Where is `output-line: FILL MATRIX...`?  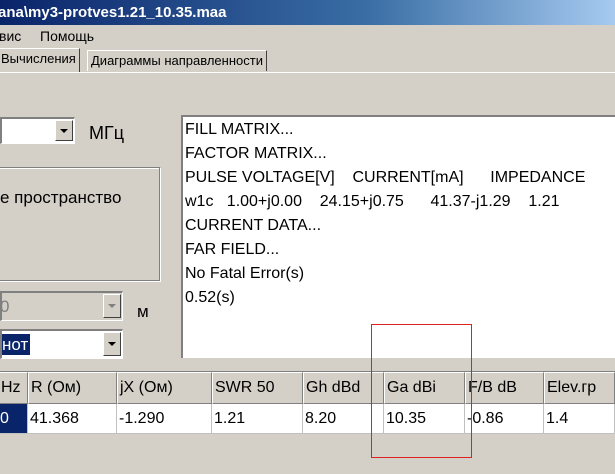
output-line: FILL MATRIX... is located at coordinates (239, 129).